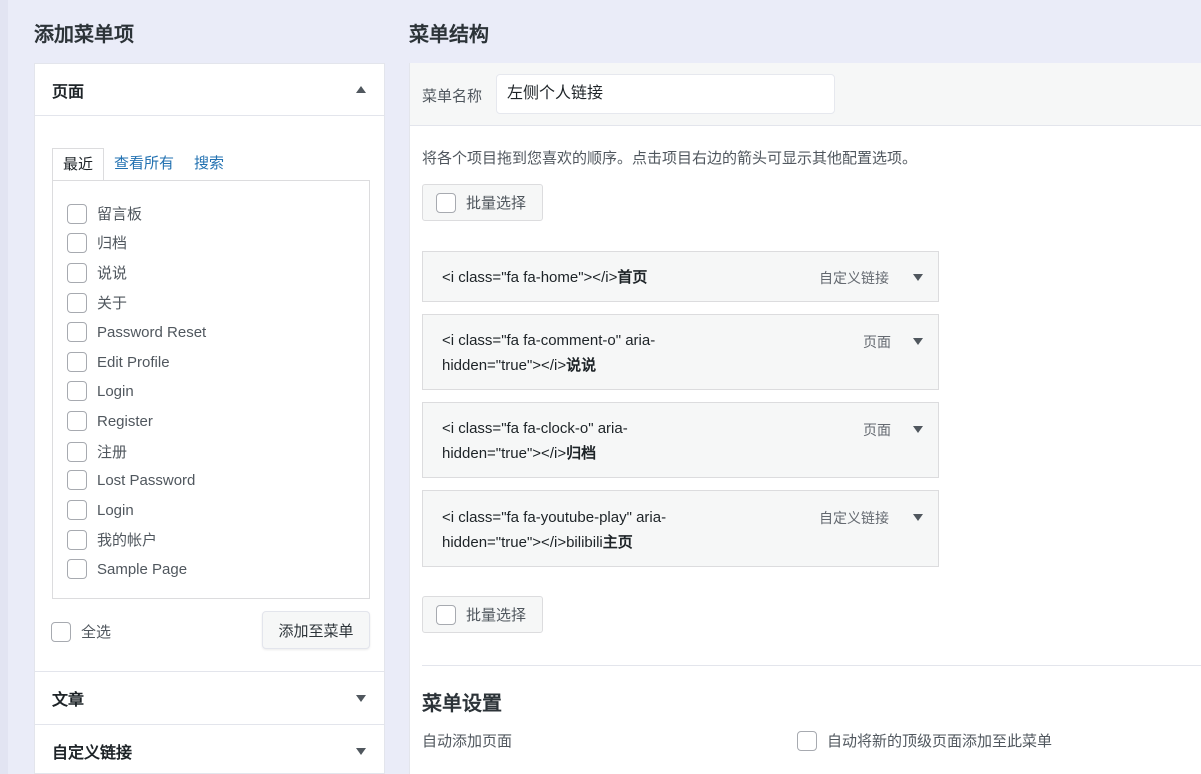 This screenshot has width=1201, height=774. What do you see at coordinates (112, 273) in the screenshot?
I see `page-label: 说说` at bounding box center [112, 273].